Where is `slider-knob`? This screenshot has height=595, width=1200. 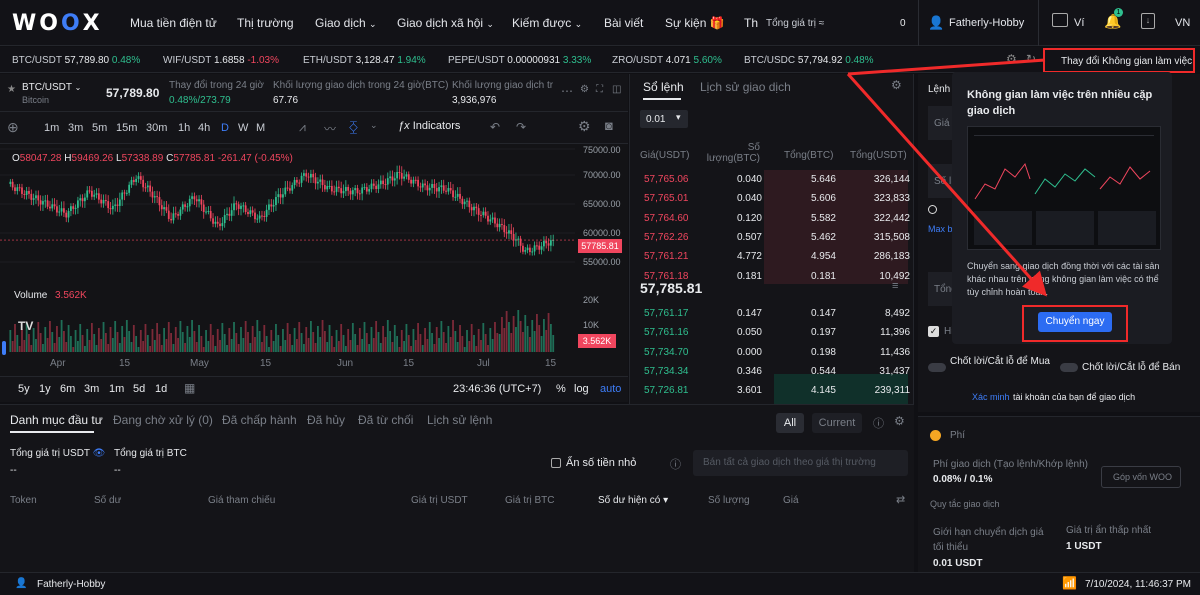 slider-knob is located at coordinates (932, 209).